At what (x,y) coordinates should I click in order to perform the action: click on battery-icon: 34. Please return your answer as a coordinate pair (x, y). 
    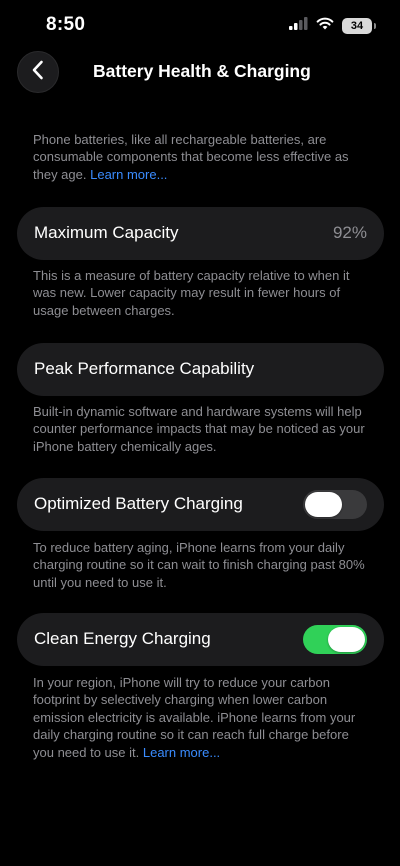
    Looking at the image, I should click on (359, 26).